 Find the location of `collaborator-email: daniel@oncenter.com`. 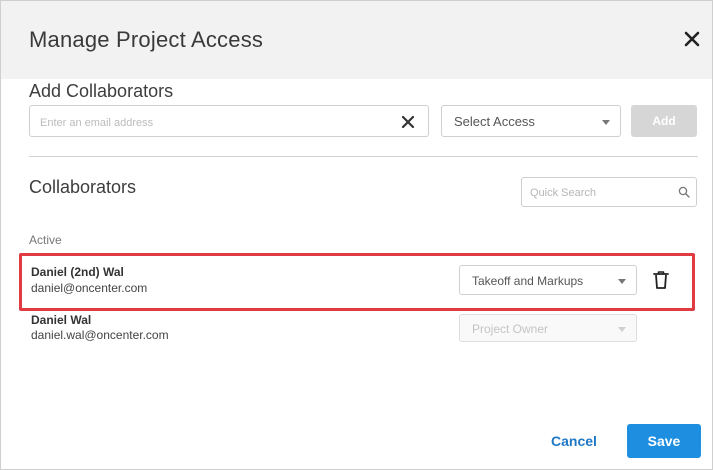

collaborator-email: daniel@oncenter.com is located at coordinates (89, 288).